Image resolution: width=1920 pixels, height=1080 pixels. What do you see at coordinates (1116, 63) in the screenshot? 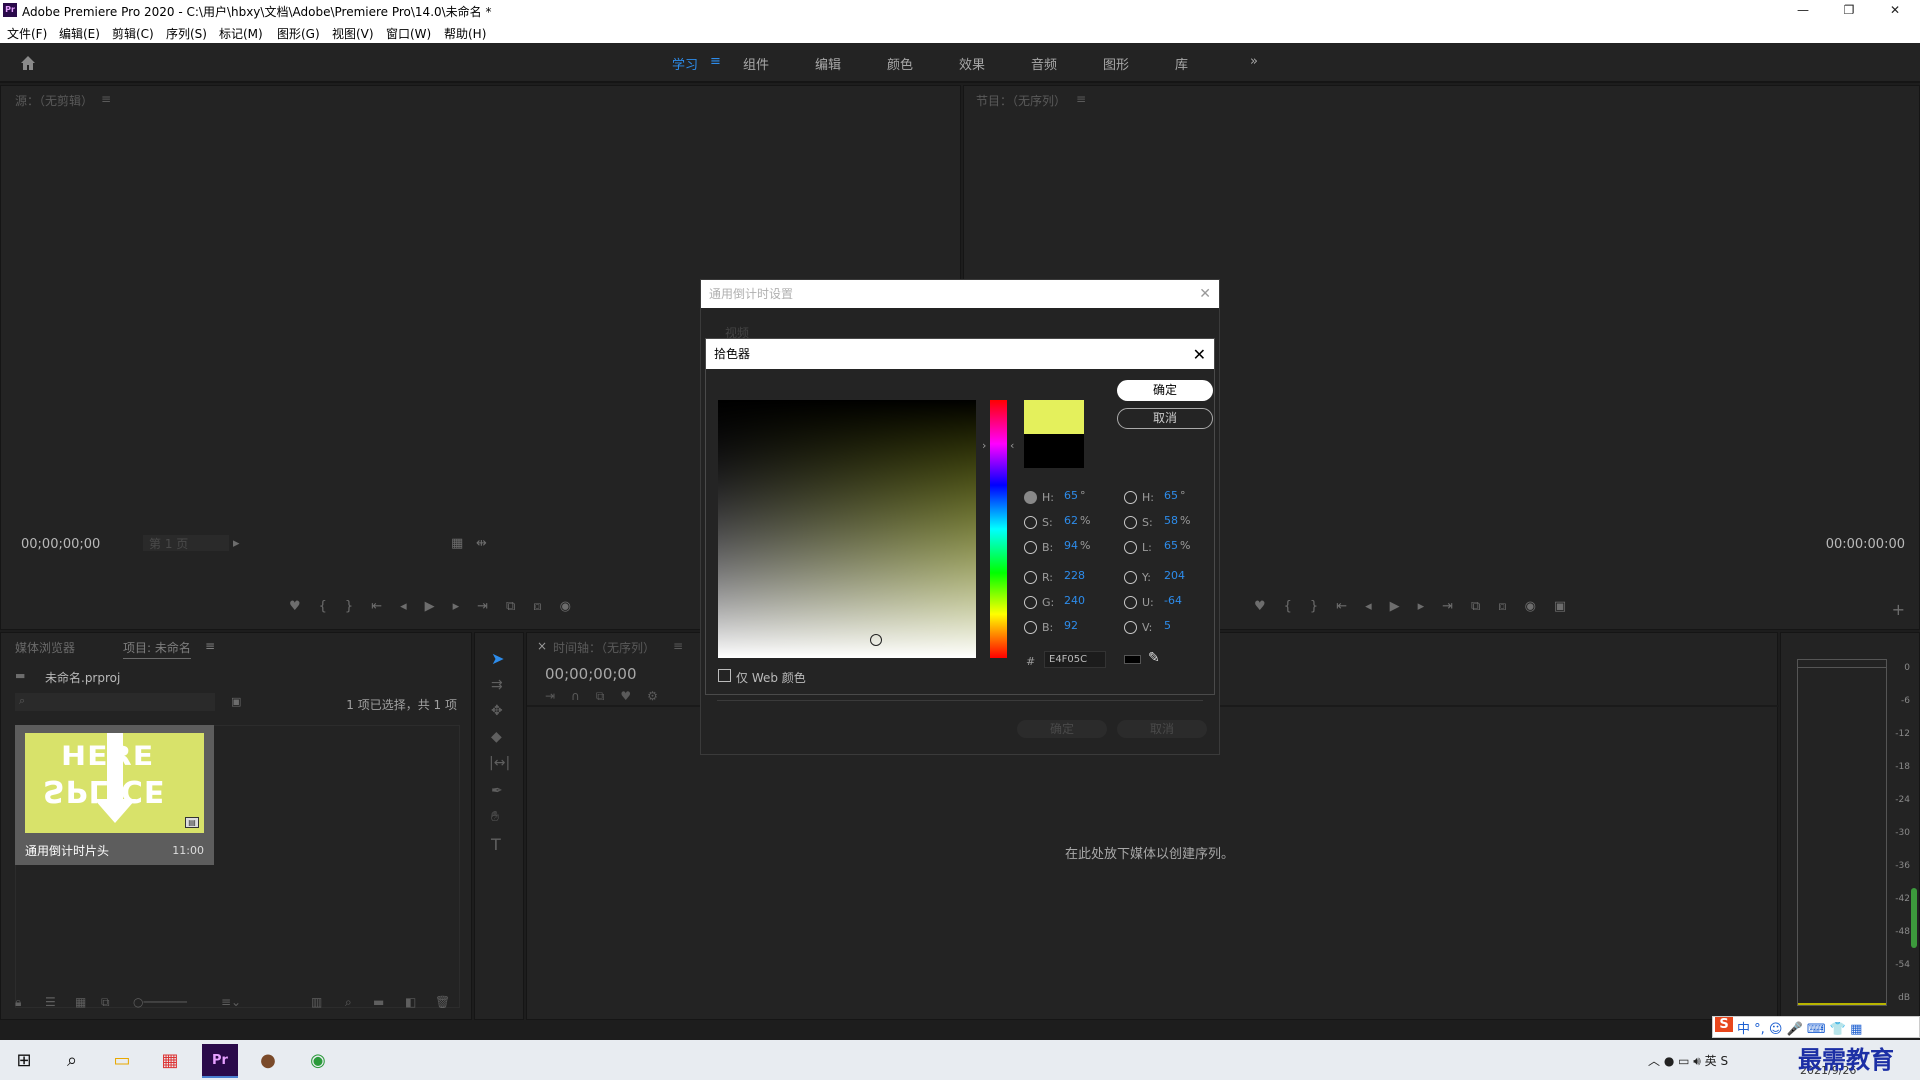
I see `workspace-graphics: 图形` at bounding box center [1116, 63].